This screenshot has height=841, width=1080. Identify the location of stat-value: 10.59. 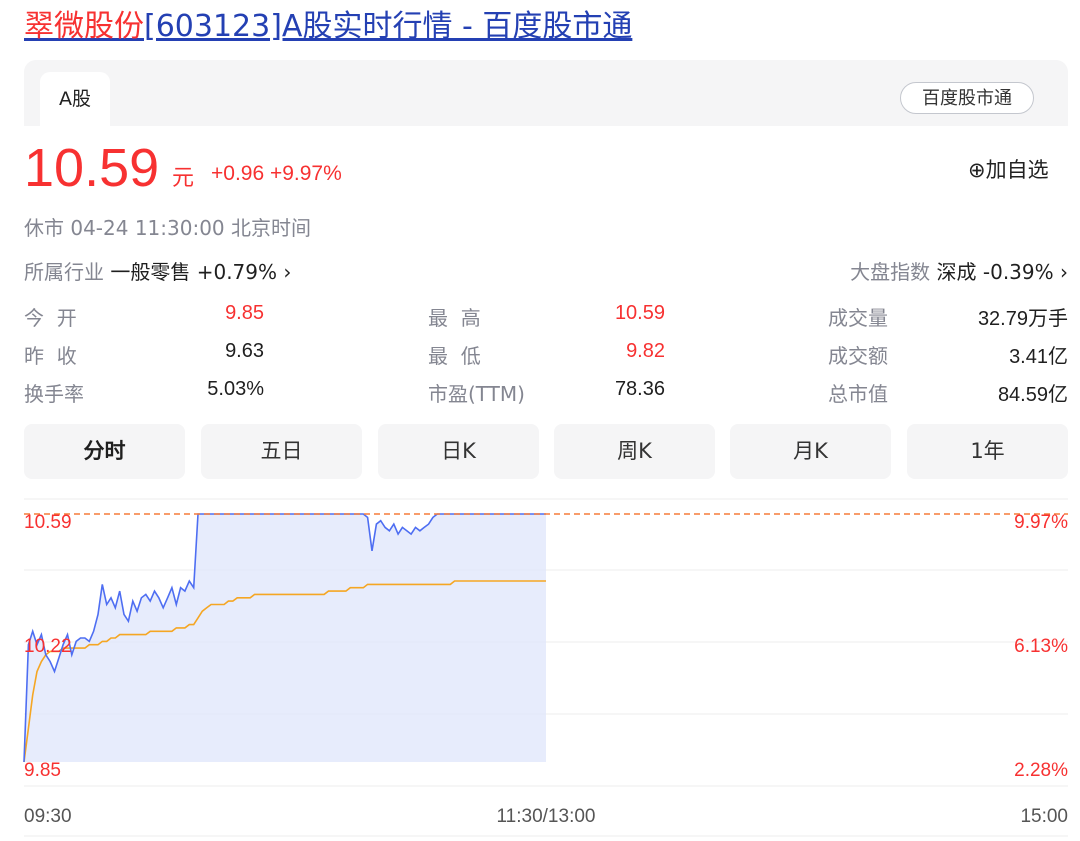
(639, 313).